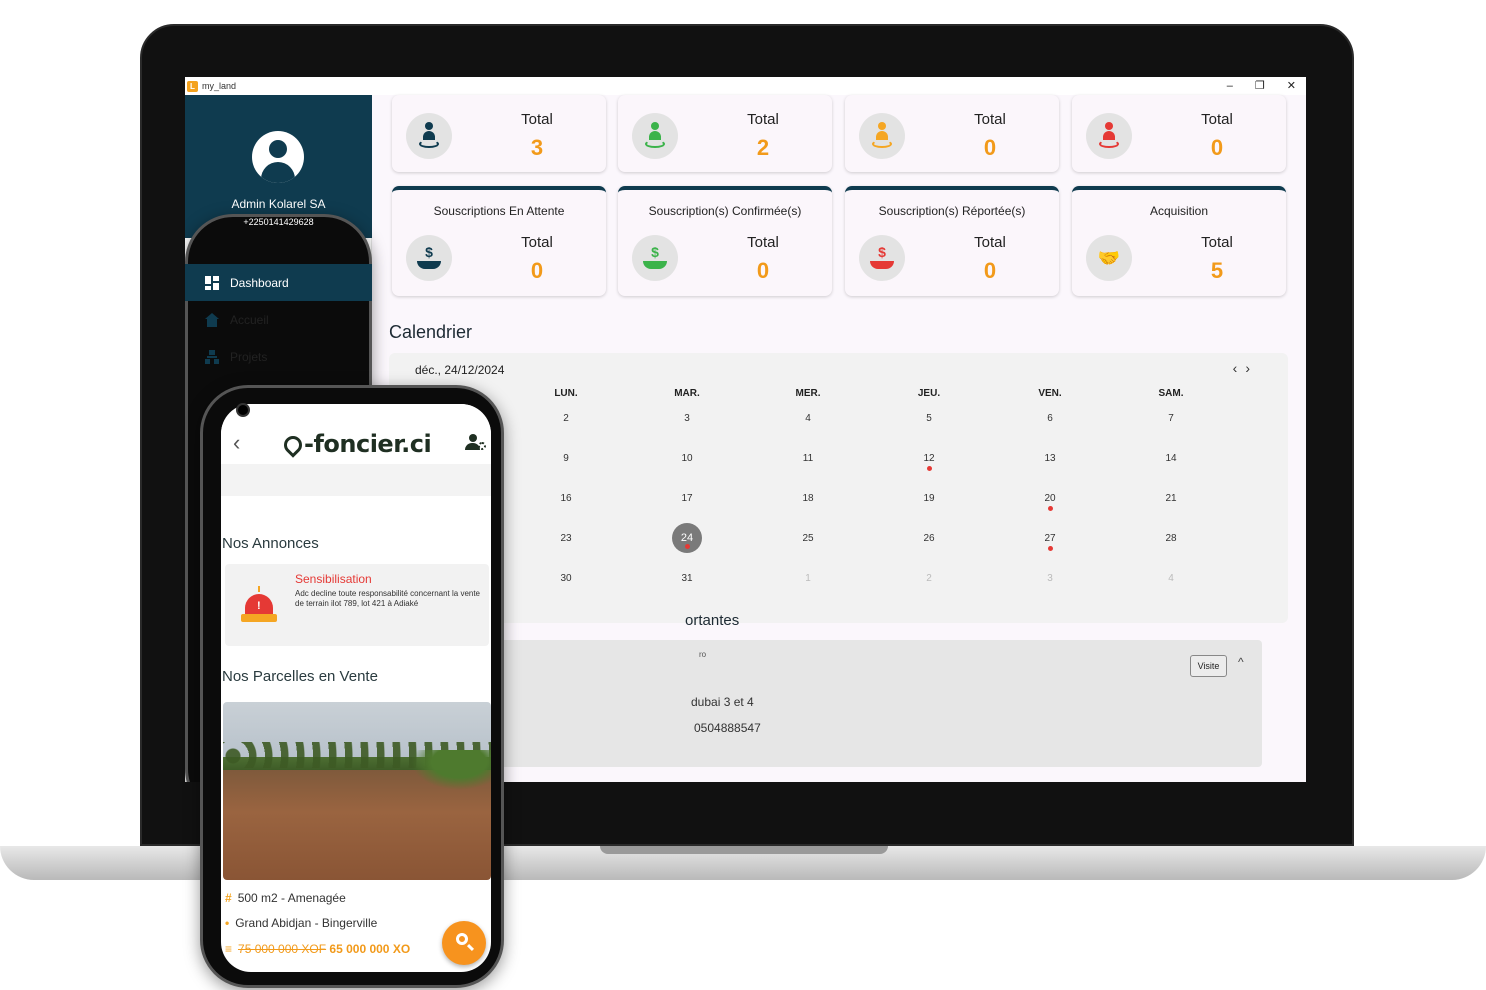 This screenshot has width=1486, height=990. Describe the element at coordinates (687, 393) in the screenshot. I see `weekday-header: MAR.` at that location.